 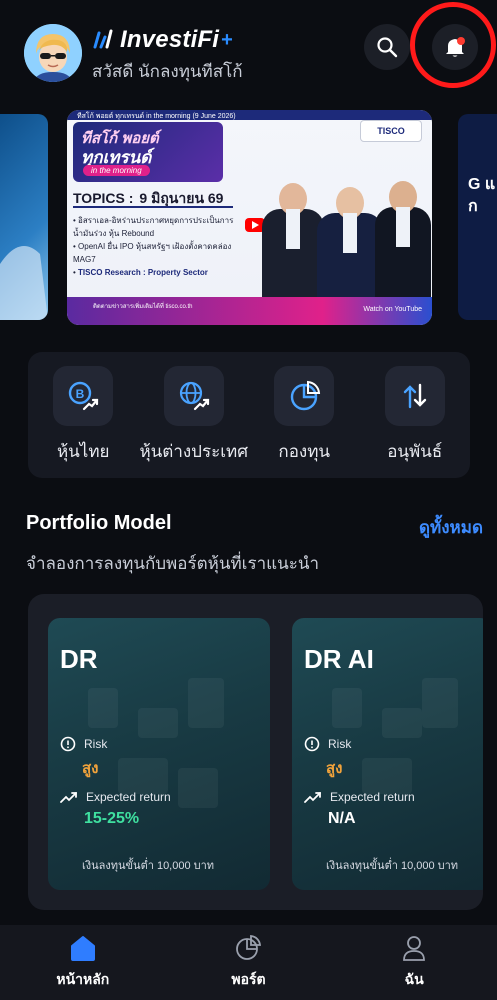 What do you see at coordinates (451, 527) in the screenshot?
I see `see-all-link: ดูทั้งหมด` at bounding box center [451, 527].